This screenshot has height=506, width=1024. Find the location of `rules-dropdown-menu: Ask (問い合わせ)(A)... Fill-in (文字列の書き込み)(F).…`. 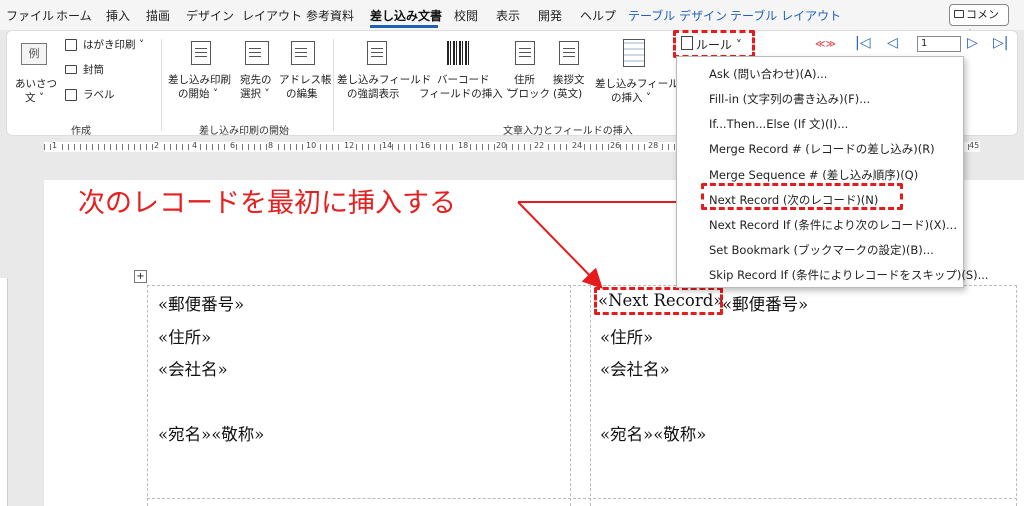

rules-dropdown-menu: Ask (問い合わせ)(A)... Fill-in (文字列の書き込み)(F).… is located at coordinates (832, 172).